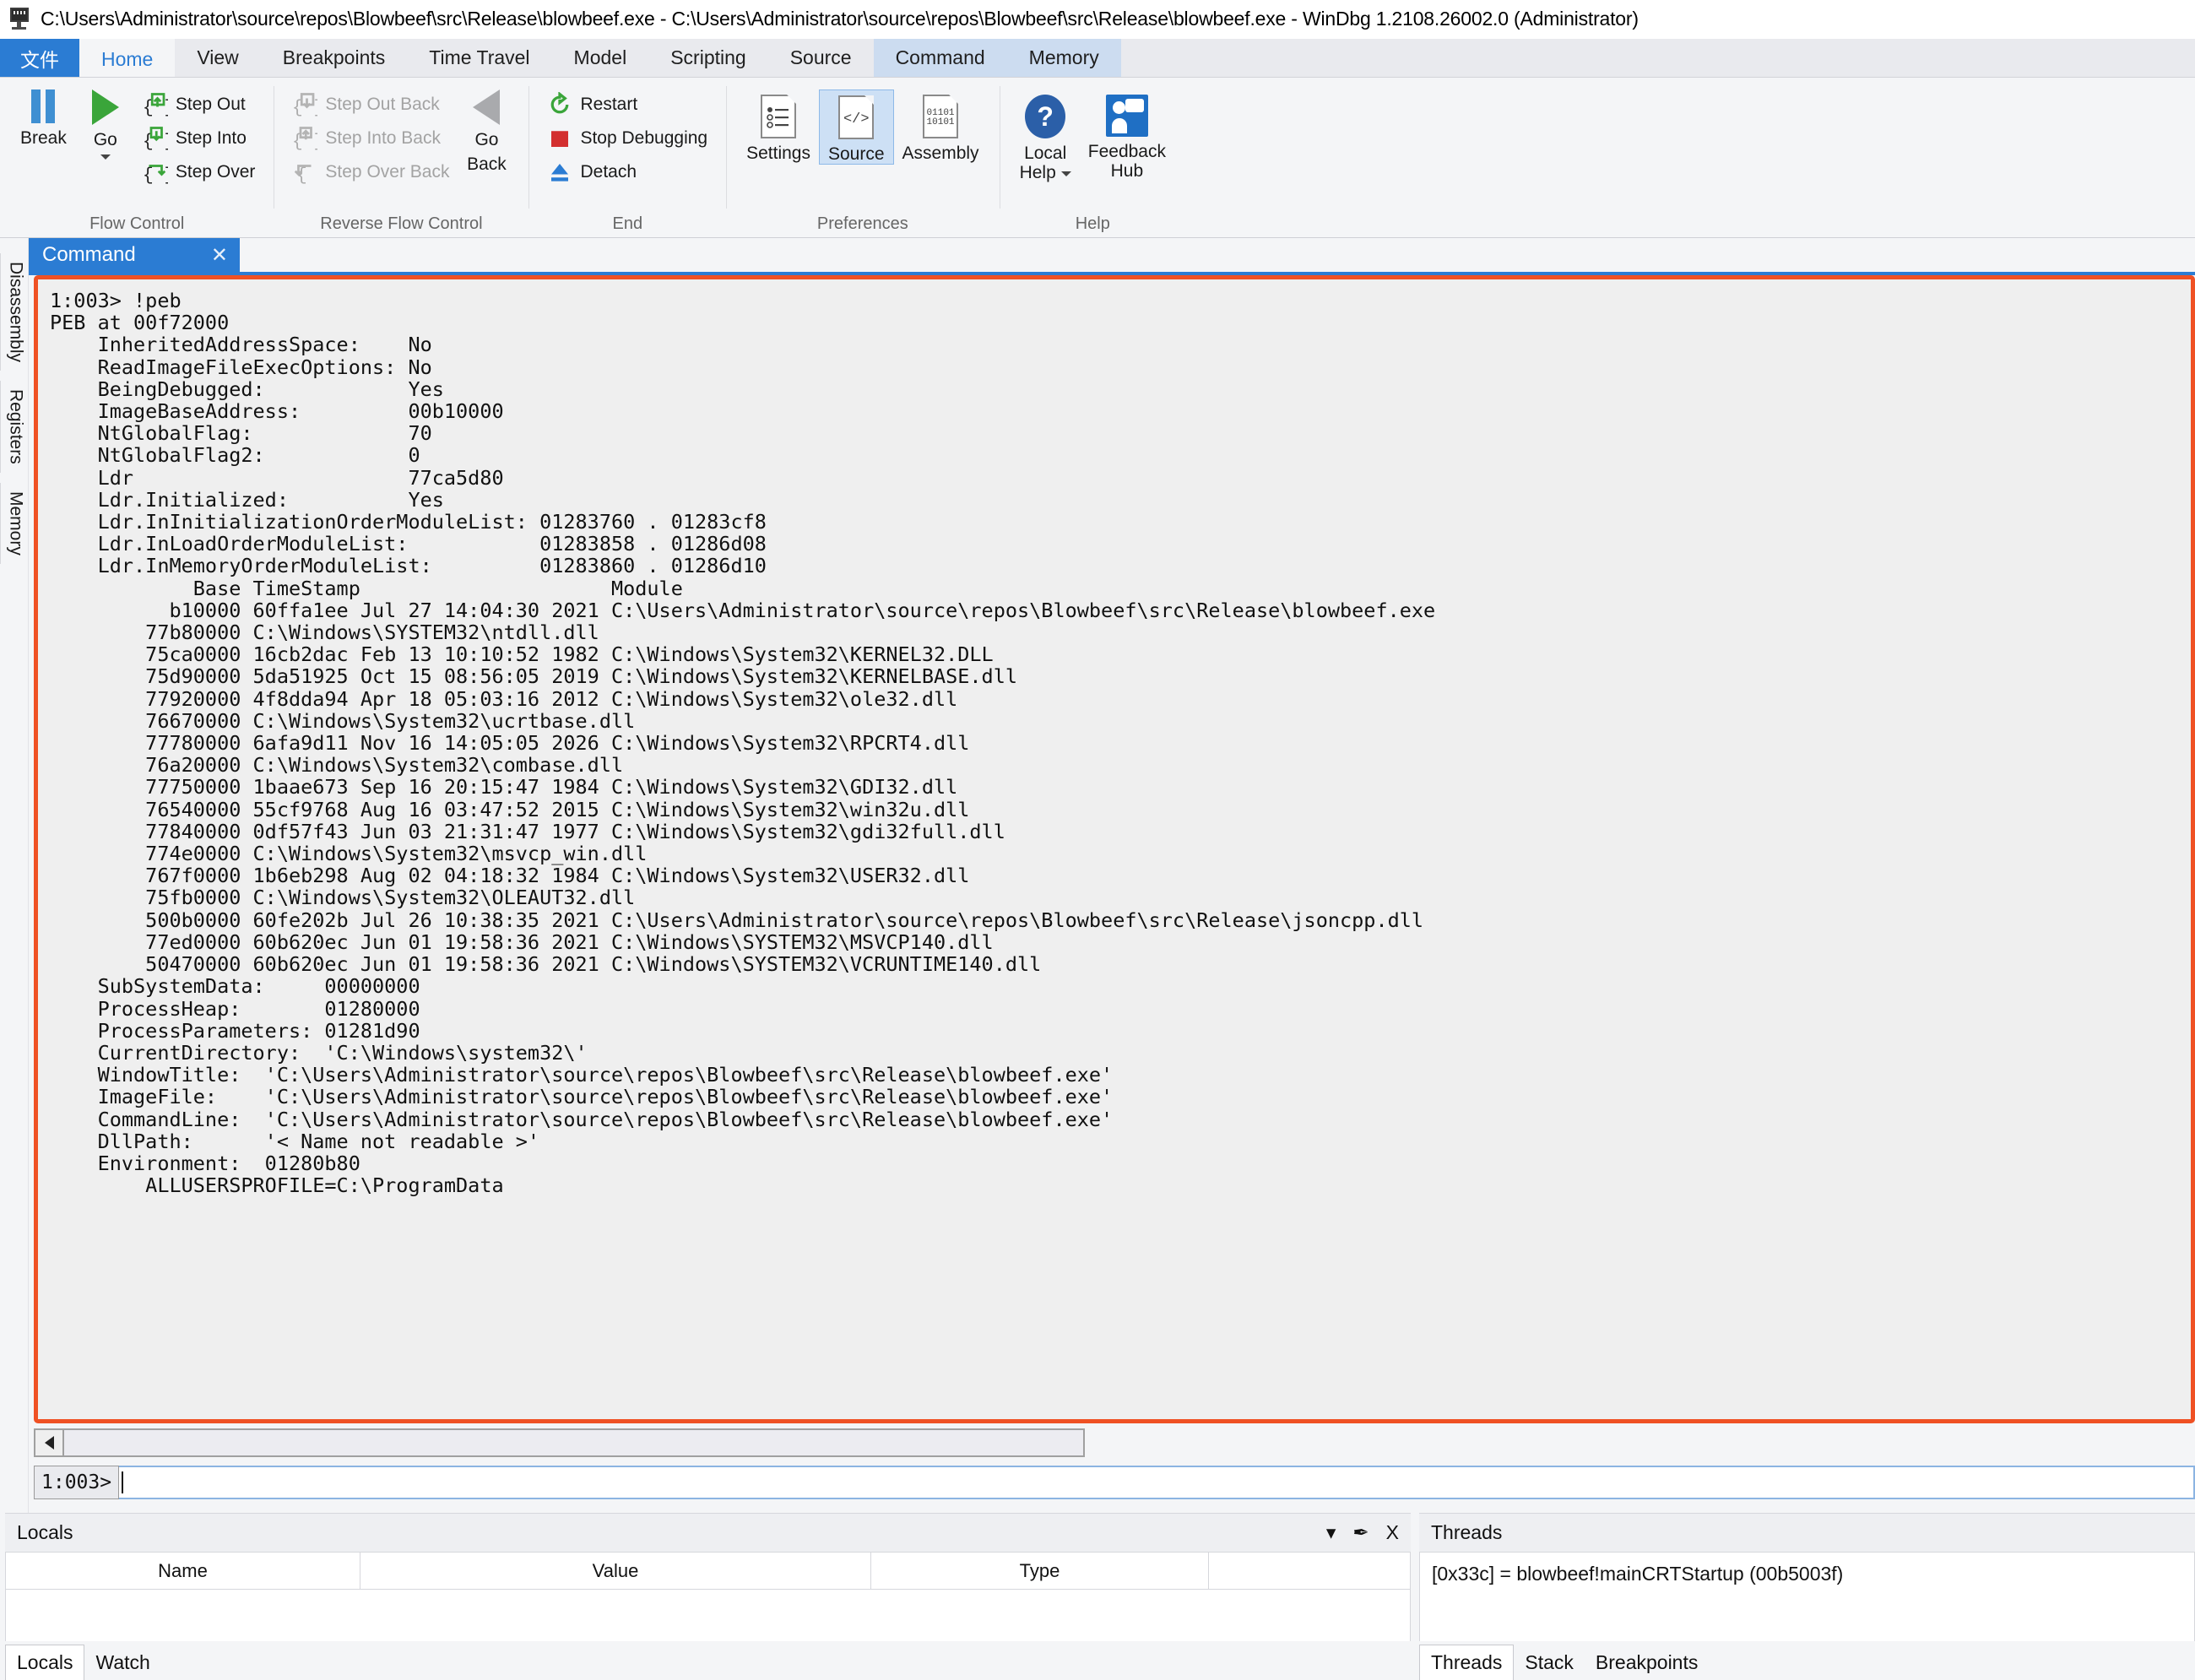 The height and width of the screenshot is (1680, 2195). Describe the element at coordinates (45, 1662) in the screenshot. I see `tab-locals: Locals` at that location.